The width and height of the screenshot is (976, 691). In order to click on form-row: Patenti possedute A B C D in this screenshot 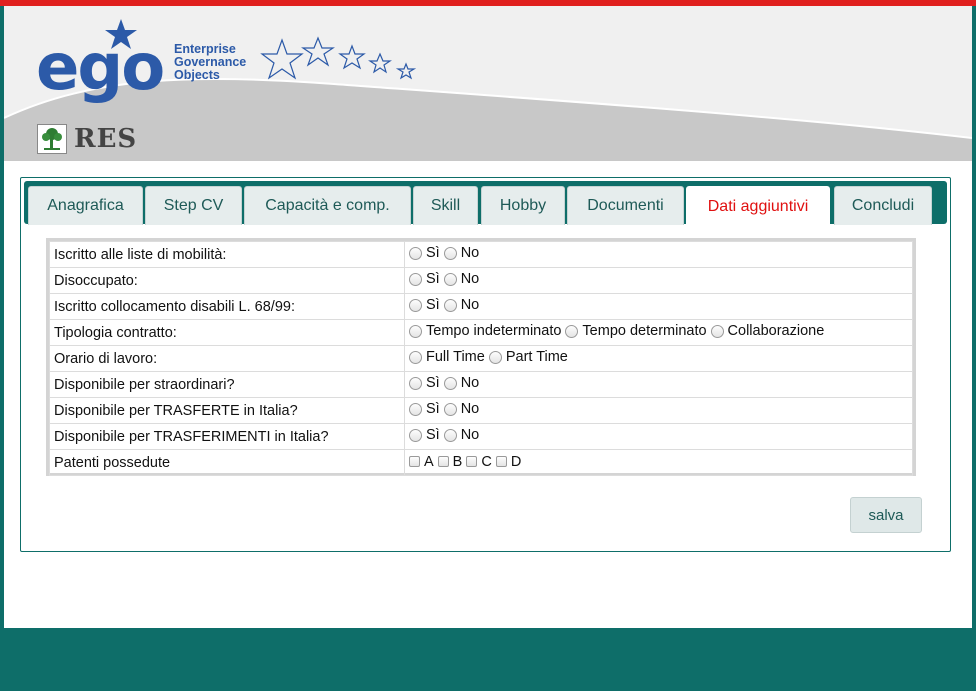, I will do `click(481, 462)`.